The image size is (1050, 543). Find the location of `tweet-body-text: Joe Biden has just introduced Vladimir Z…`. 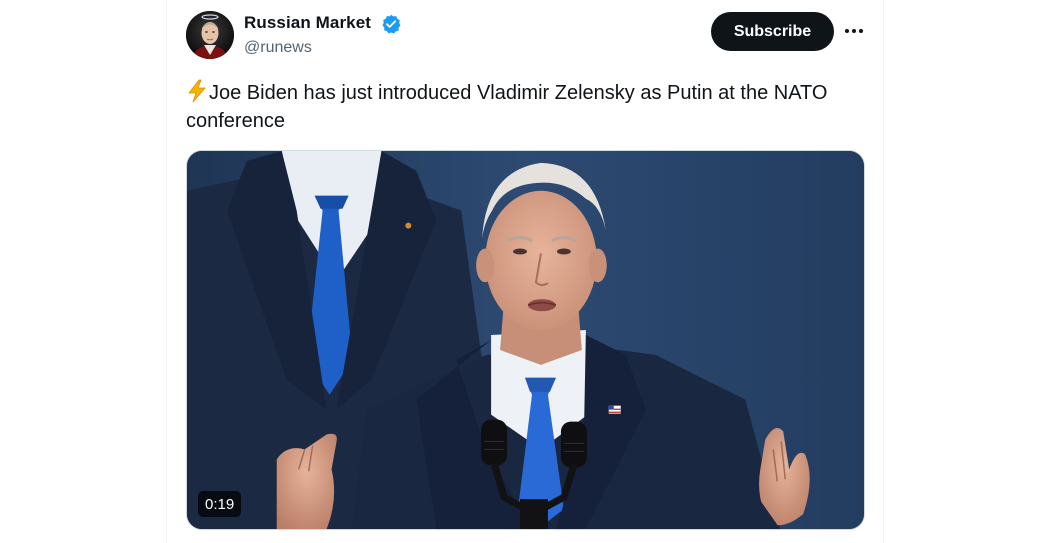

tweet-body-text: Joe Biden has just introduced Vladimir Z… is located at coordinates (507, 107).